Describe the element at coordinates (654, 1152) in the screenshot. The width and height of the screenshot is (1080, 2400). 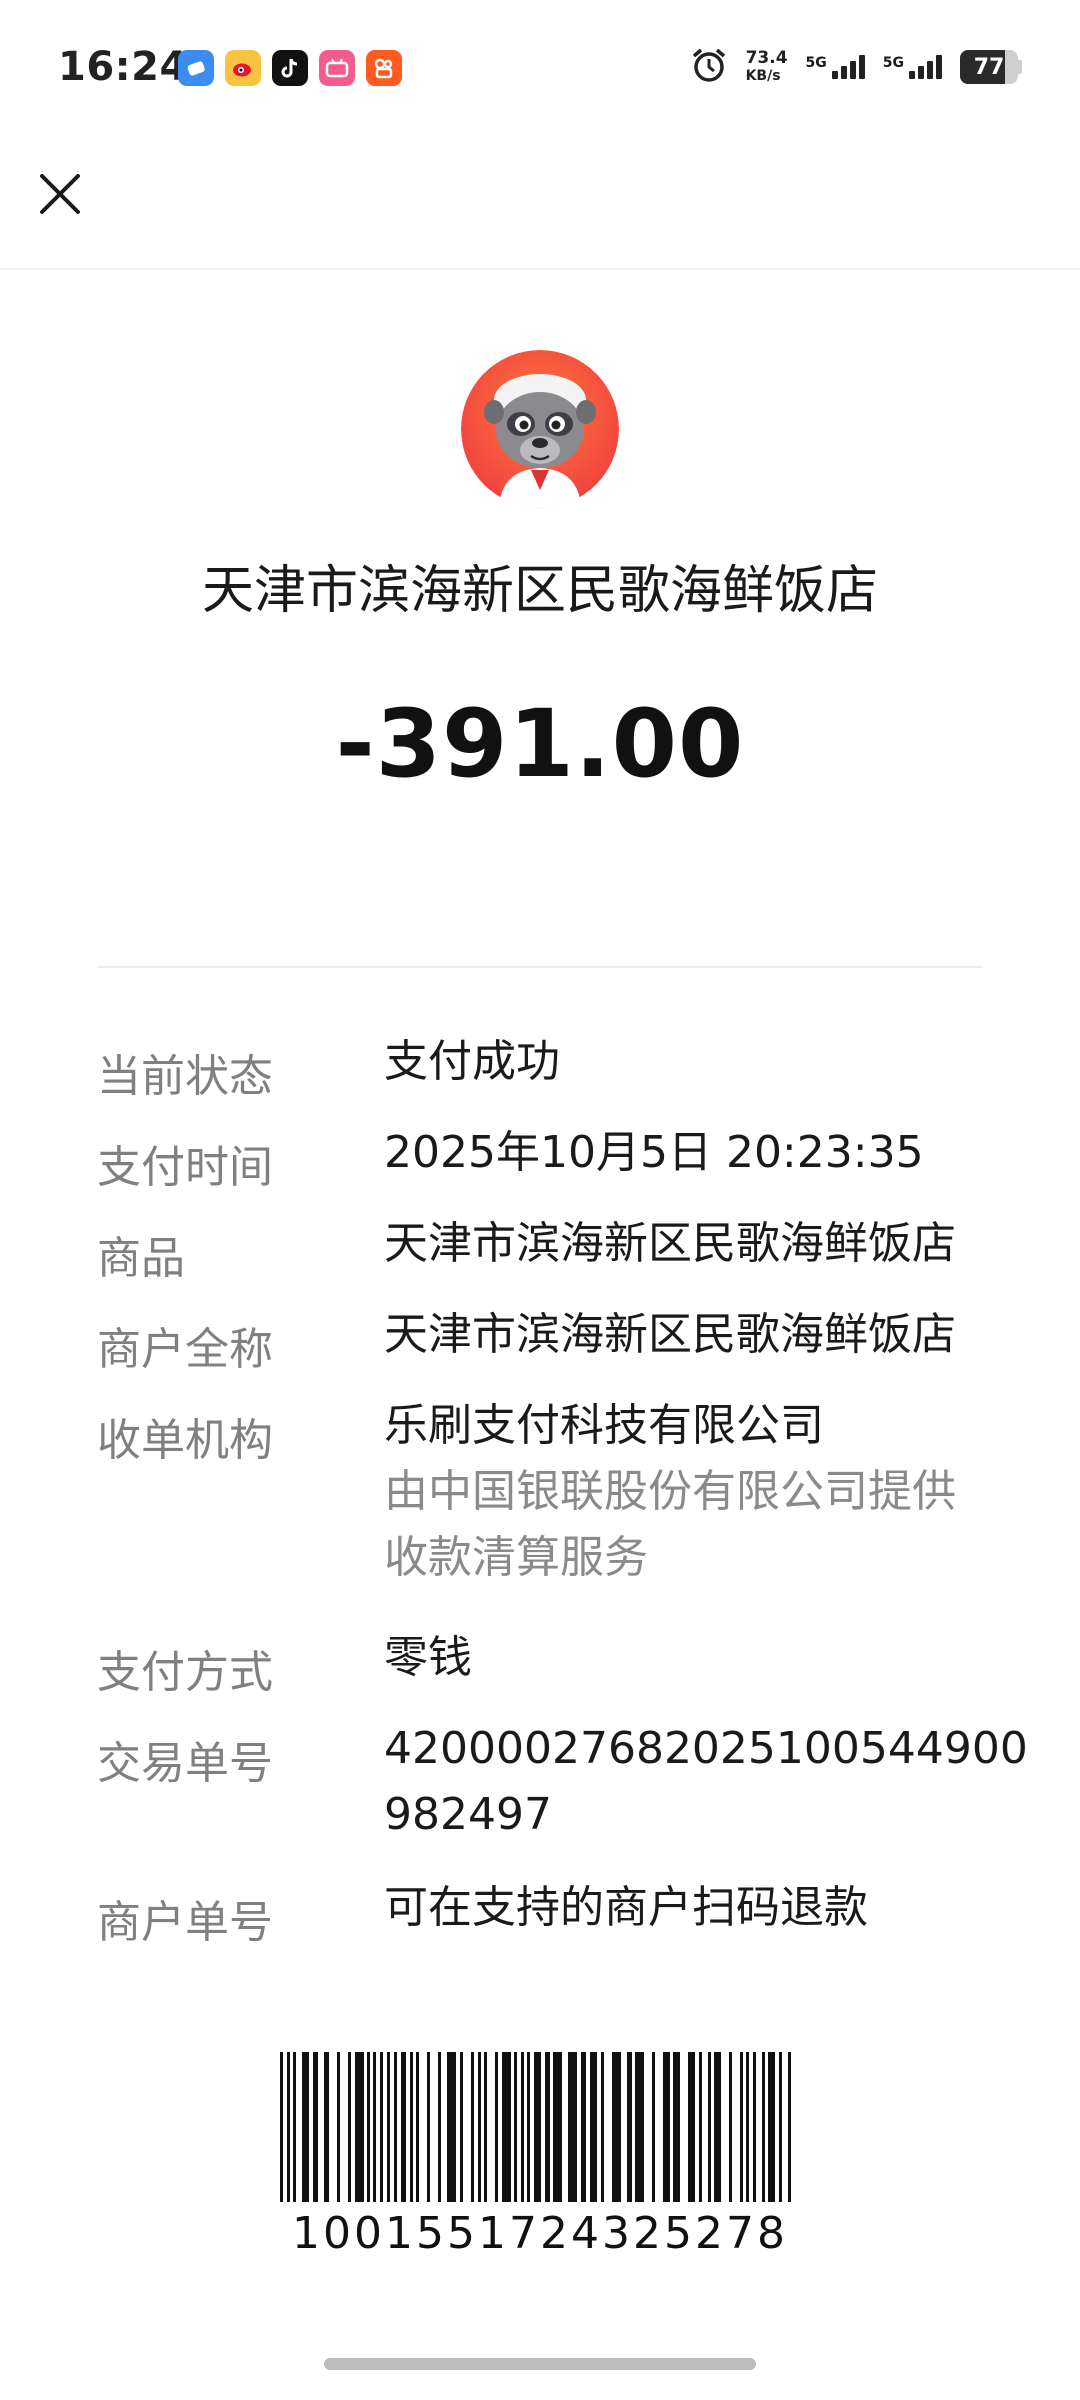
I see `payment-time-value: 2025年10月5日 20:23:35` at that location.